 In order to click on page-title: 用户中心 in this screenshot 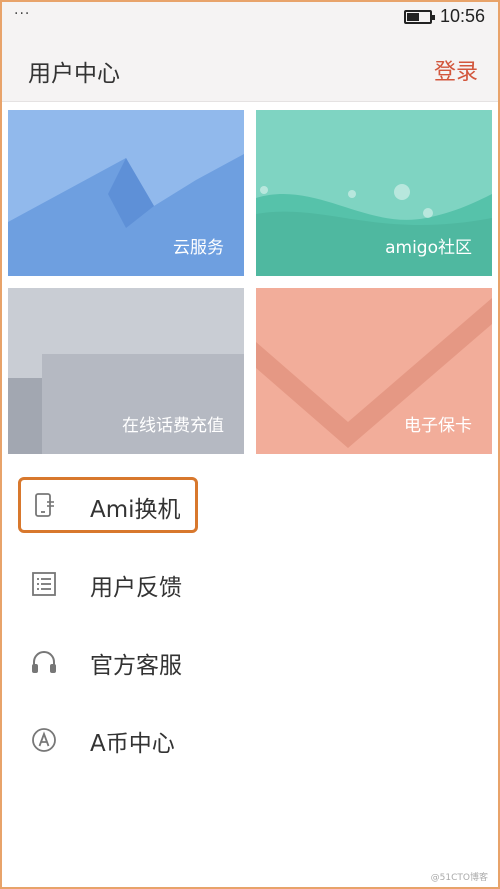, I will do `click(74, 74)`.